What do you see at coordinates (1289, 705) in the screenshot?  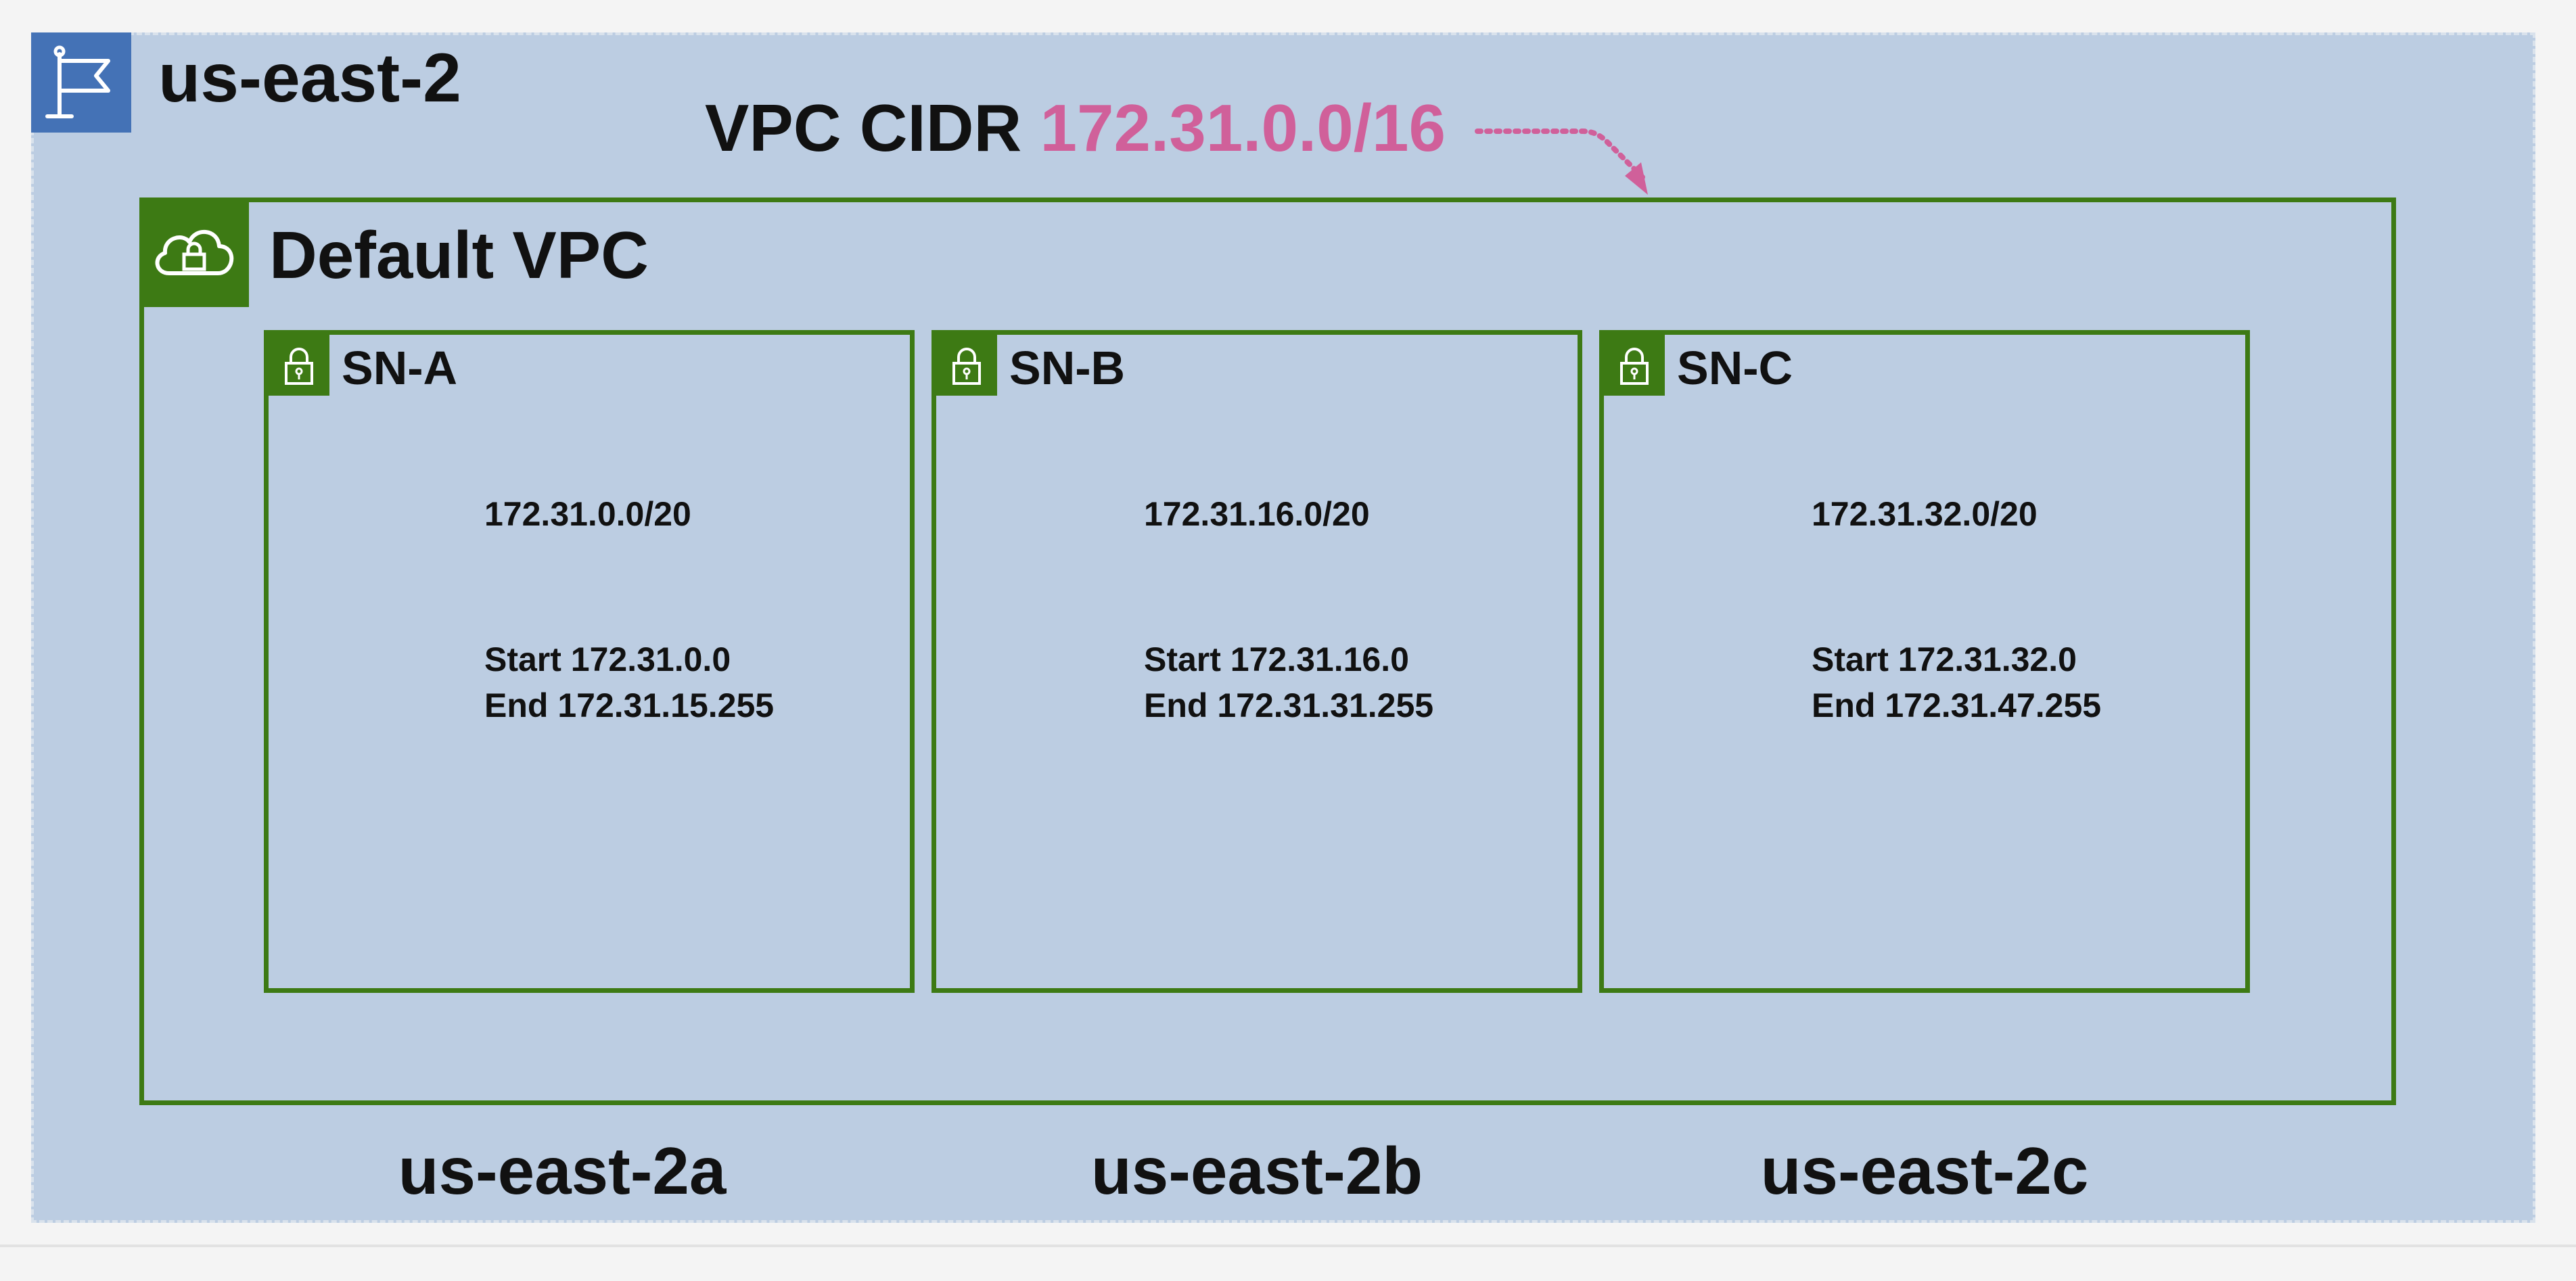 I see `subnet-end: End 172.31.31.255` at bounding box center [1289, 705].